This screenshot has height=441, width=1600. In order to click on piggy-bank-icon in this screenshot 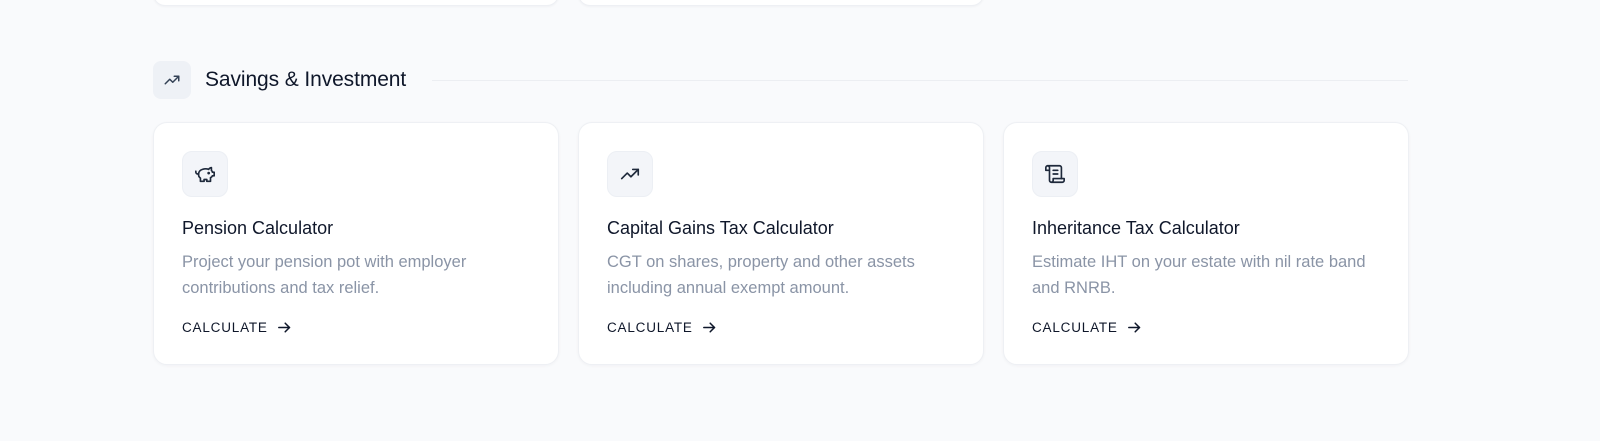, I will do `click(205, 174)`.